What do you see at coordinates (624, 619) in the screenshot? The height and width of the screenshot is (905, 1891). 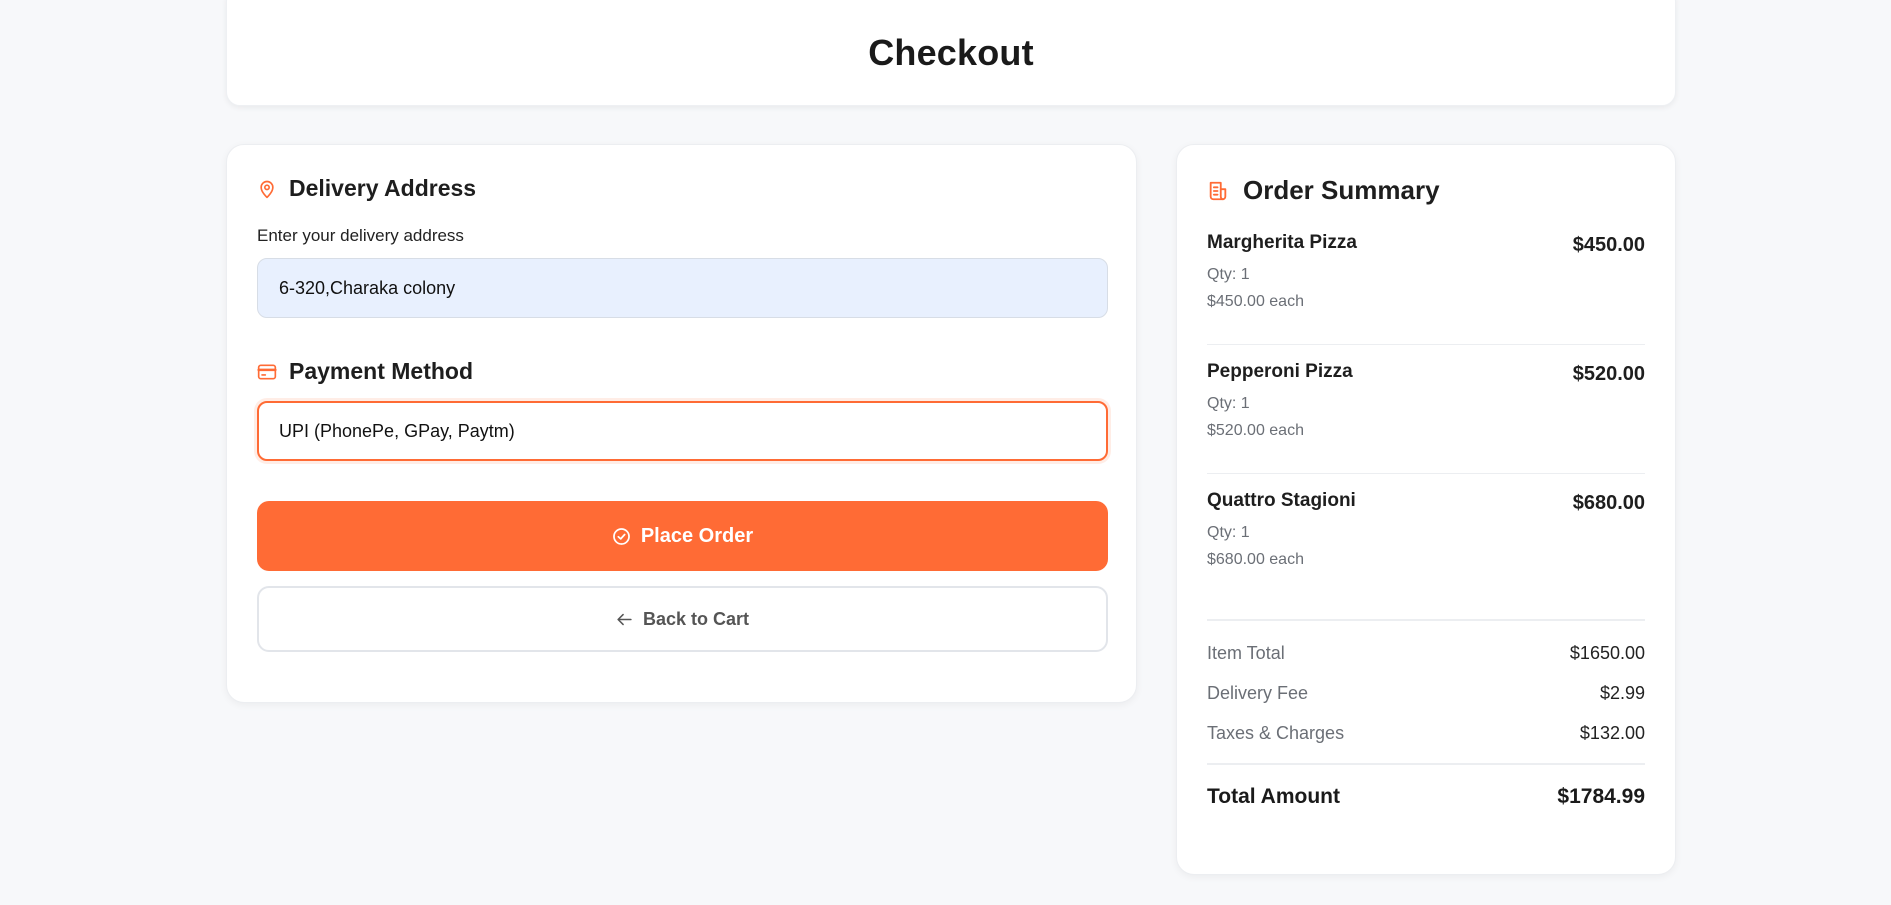 I see `arrow-left-icon` at bounding box center [624, 619].